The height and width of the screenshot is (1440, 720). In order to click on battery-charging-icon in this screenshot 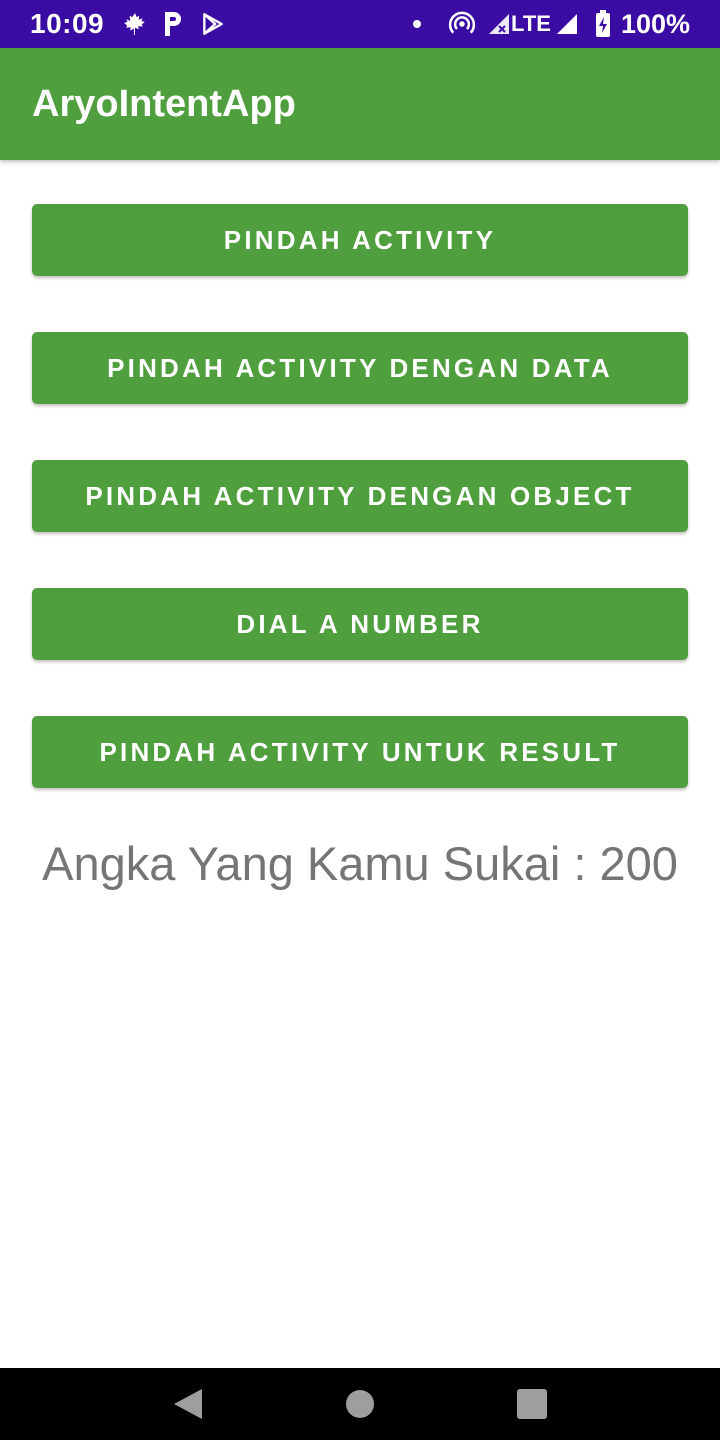, I will do `click(603, 24)`.